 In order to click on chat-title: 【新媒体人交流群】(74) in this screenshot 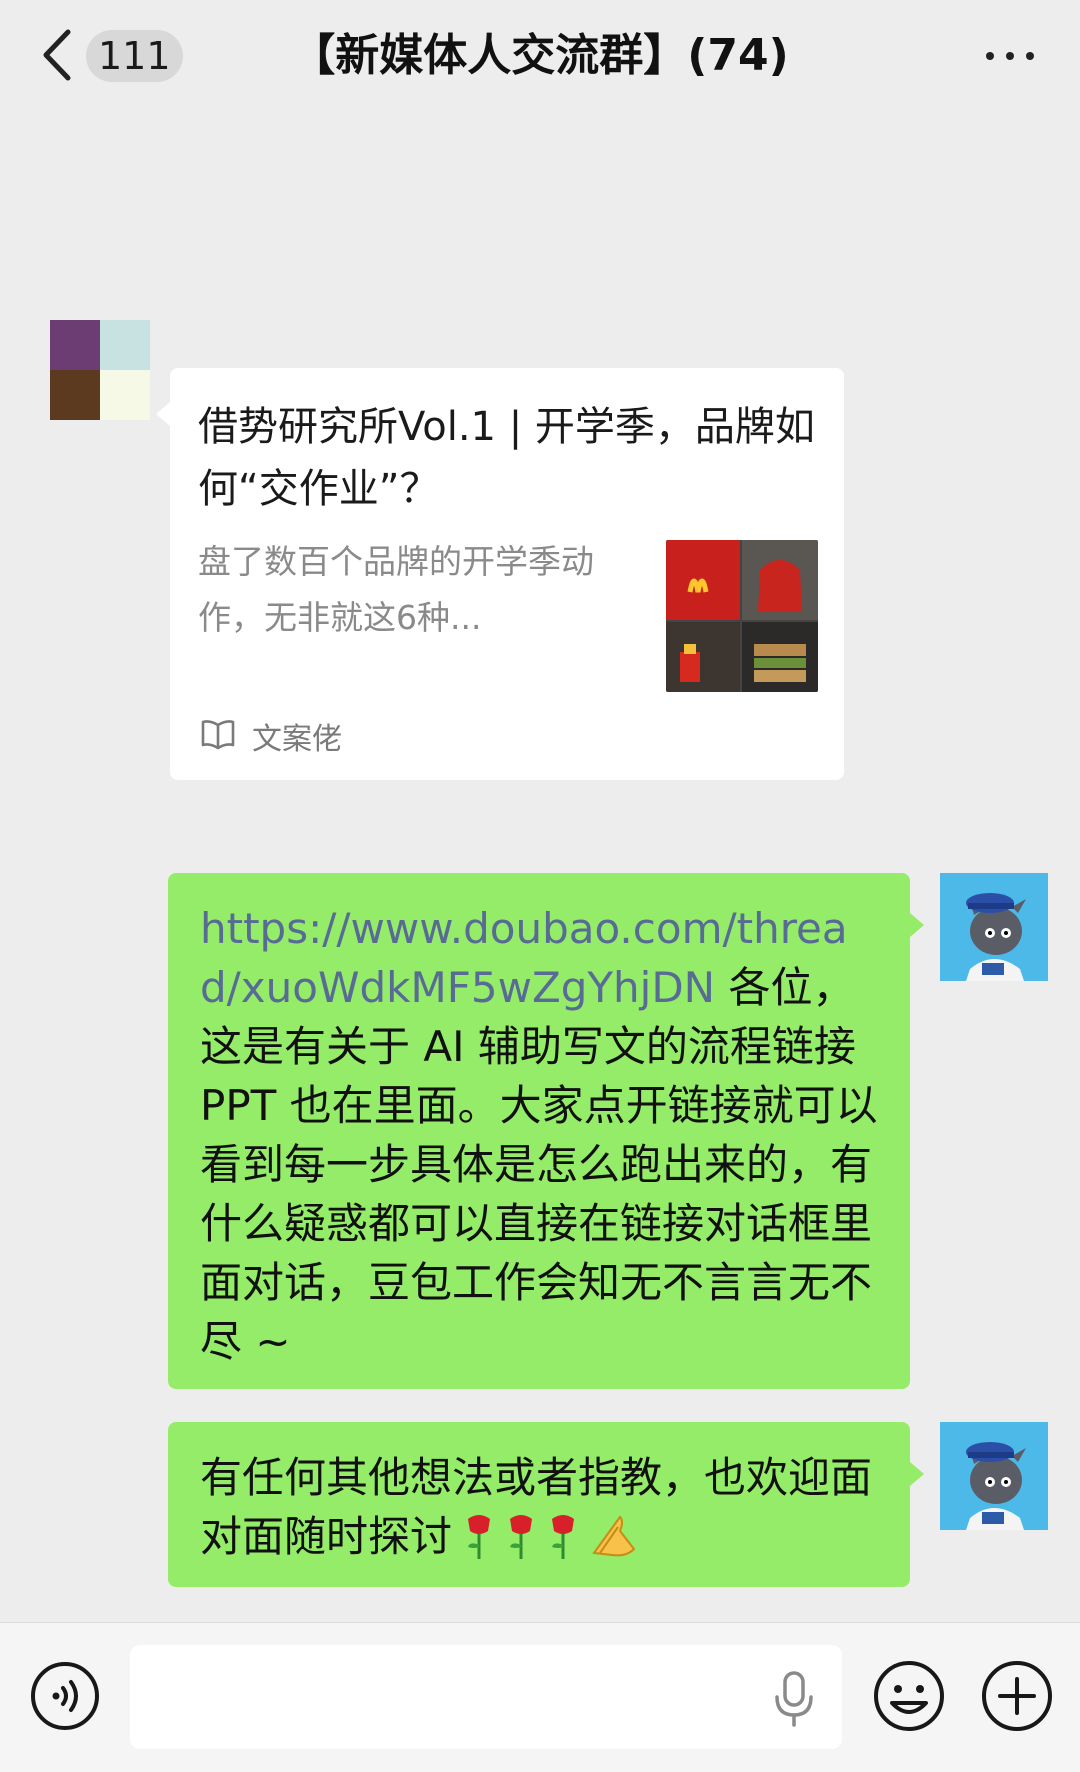, I will do `click(540, 55)`.